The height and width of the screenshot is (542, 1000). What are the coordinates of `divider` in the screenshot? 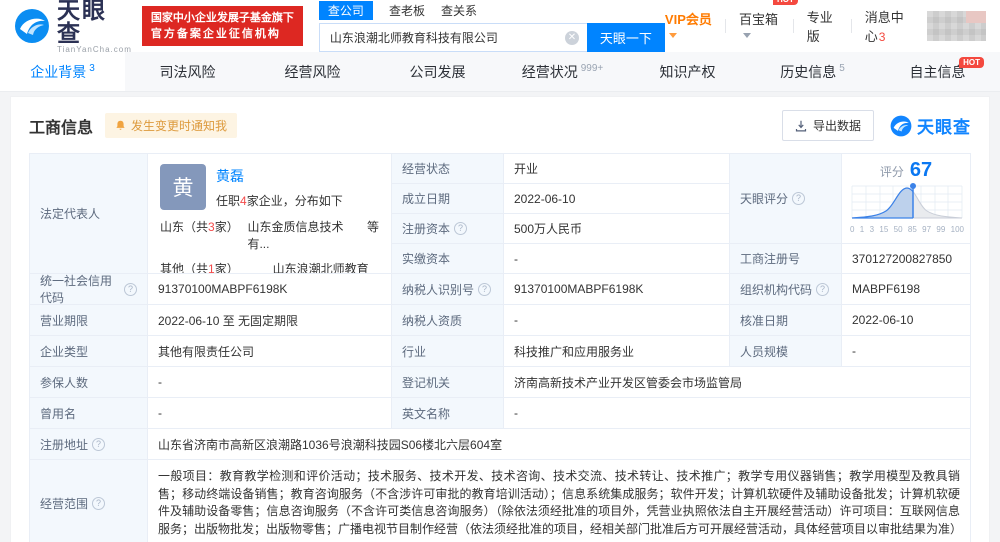 It's located at (725, 26).